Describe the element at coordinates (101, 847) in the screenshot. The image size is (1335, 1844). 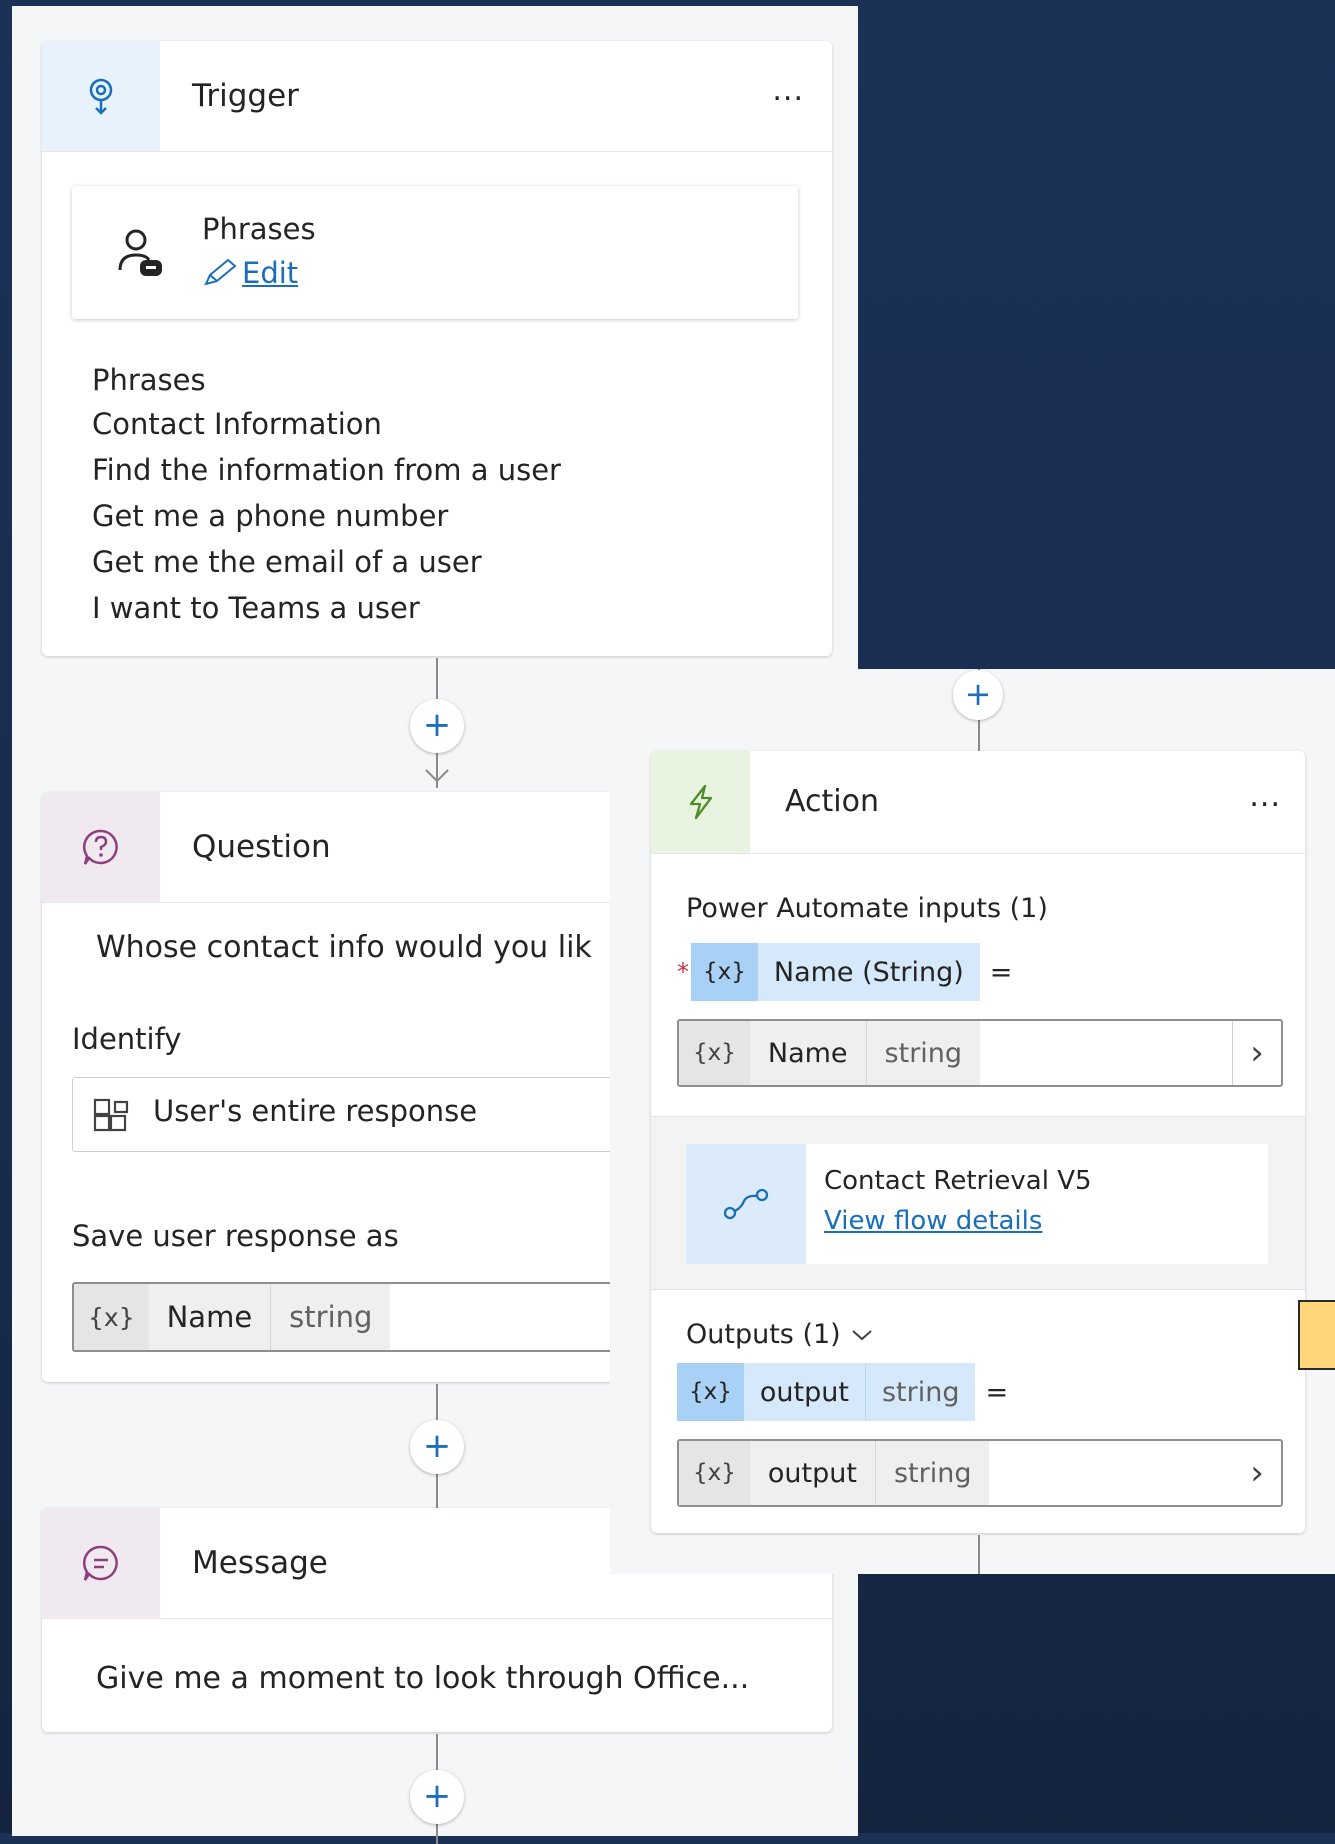
I see `question-icon` at that location.